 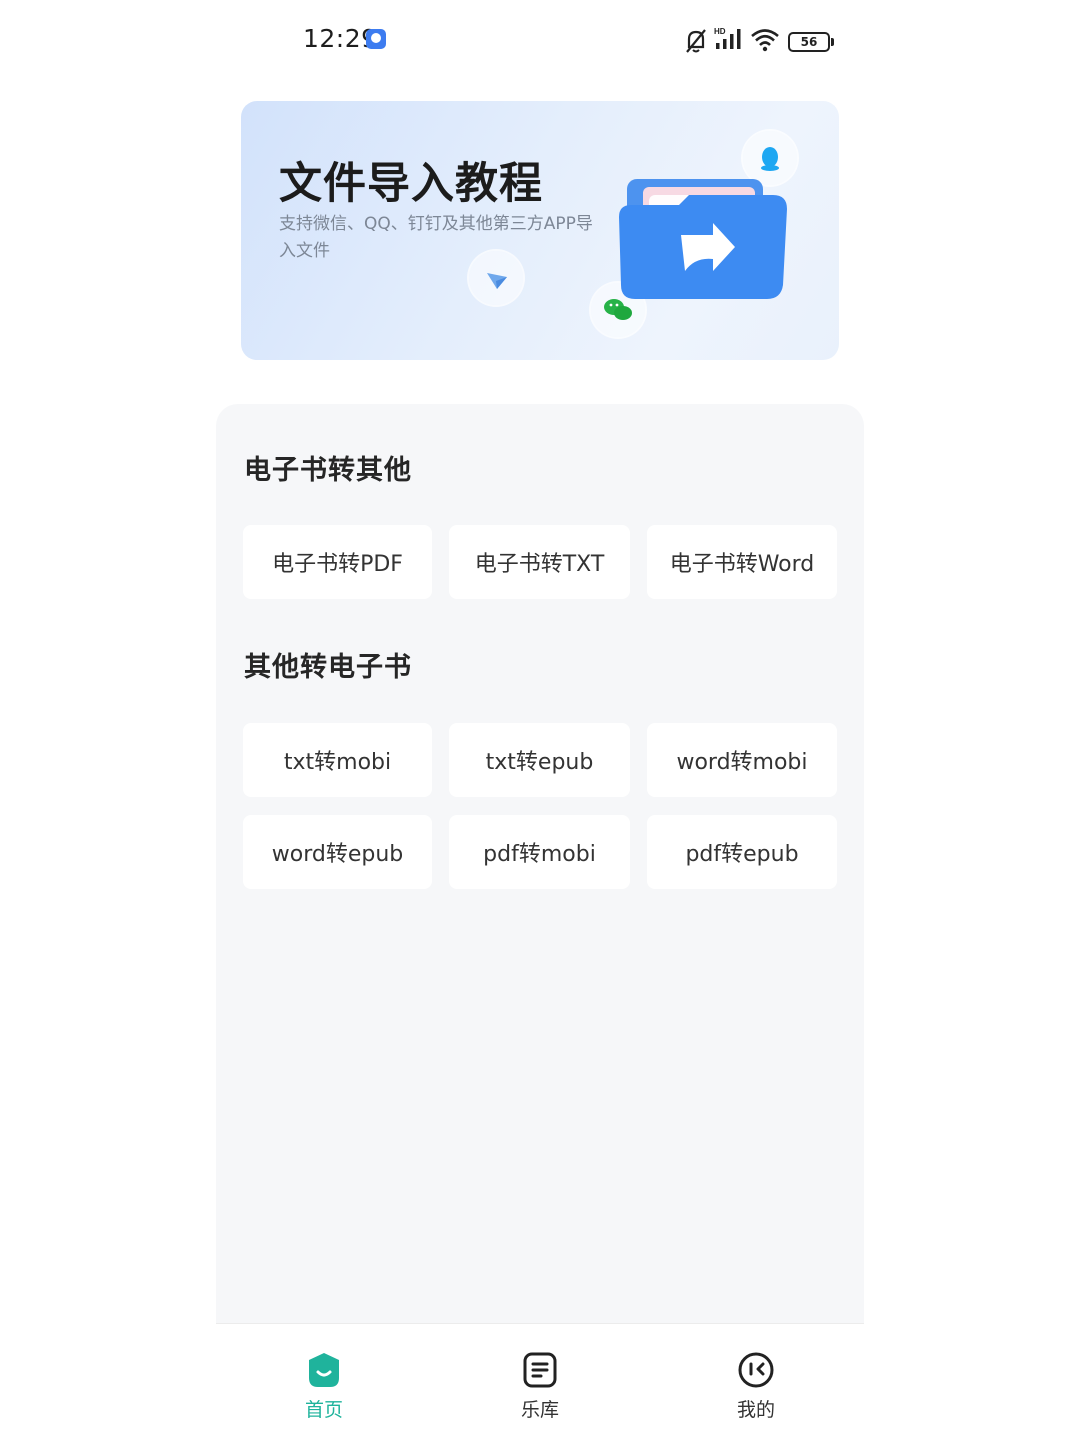 I want to click on library-icon, so click(x=540, y=1370).